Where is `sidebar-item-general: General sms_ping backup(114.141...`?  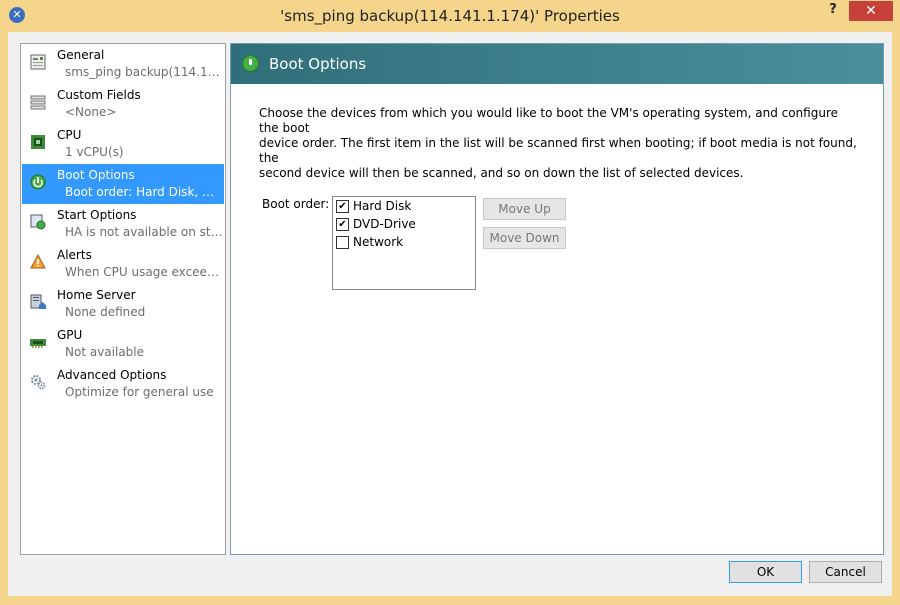 sidebar-item-general: General sms_ping backup(114.141... is located at coordinates (123, 64).